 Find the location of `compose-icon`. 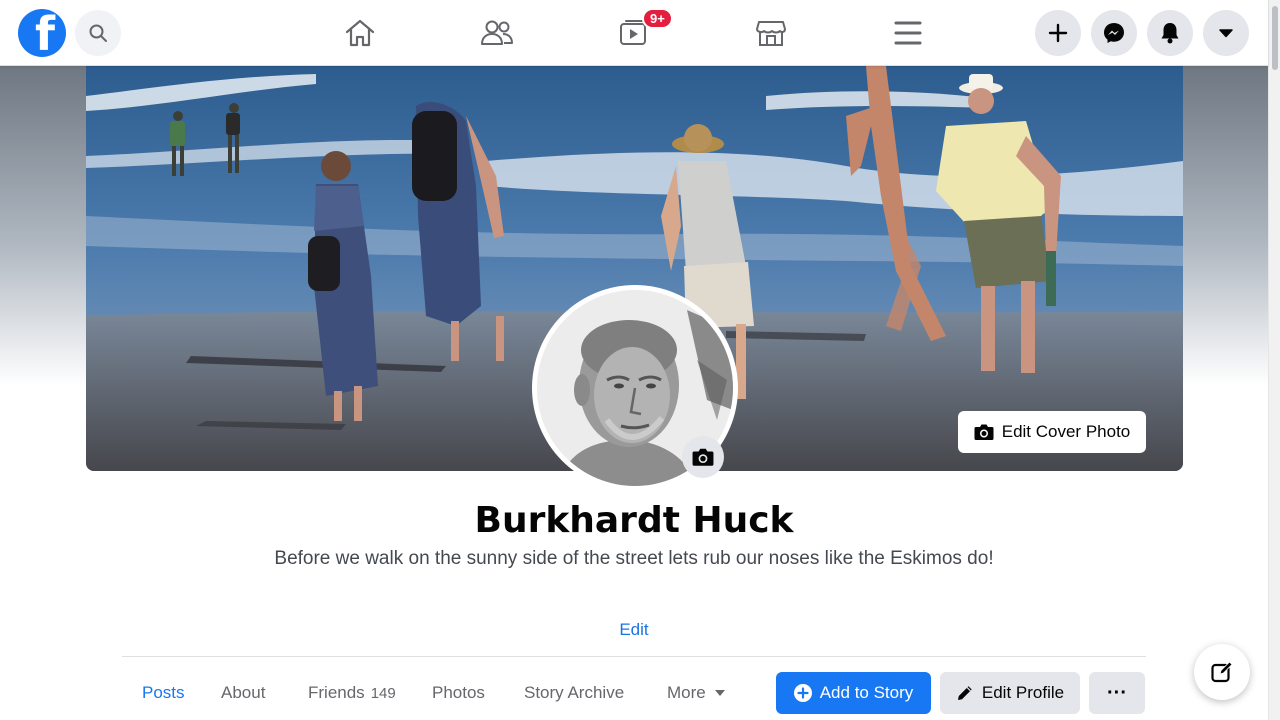

compose-icon is located at coordinates (1222, 672).